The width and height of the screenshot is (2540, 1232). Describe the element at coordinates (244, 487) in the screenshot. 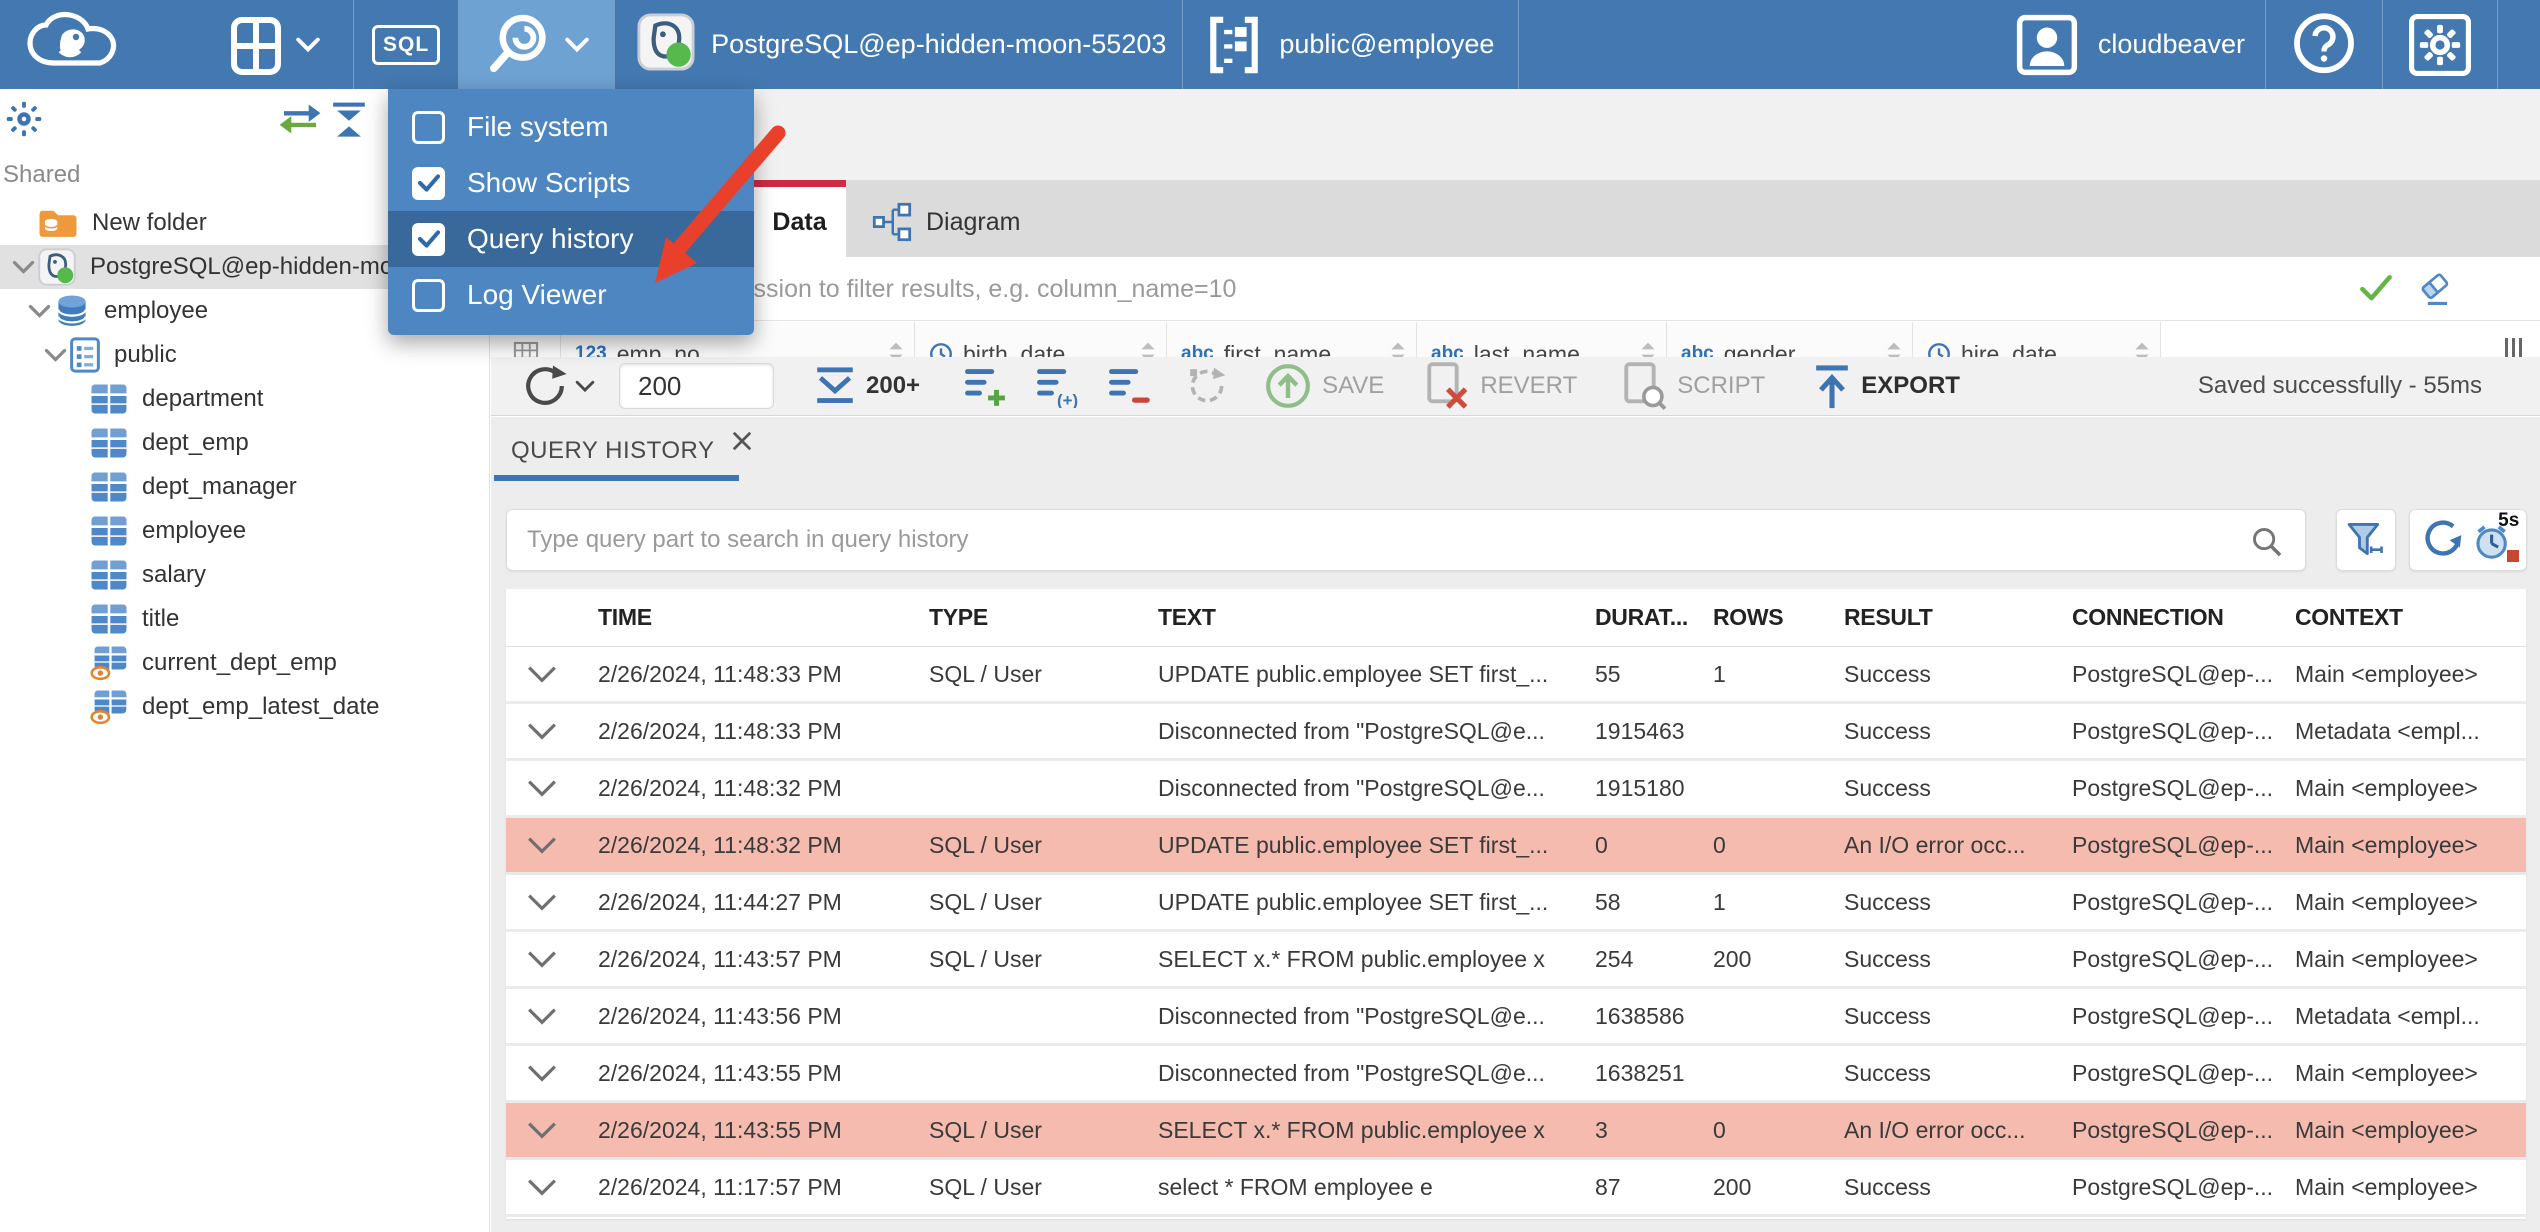

I see `tree-item-table: dept_manager` at that location.